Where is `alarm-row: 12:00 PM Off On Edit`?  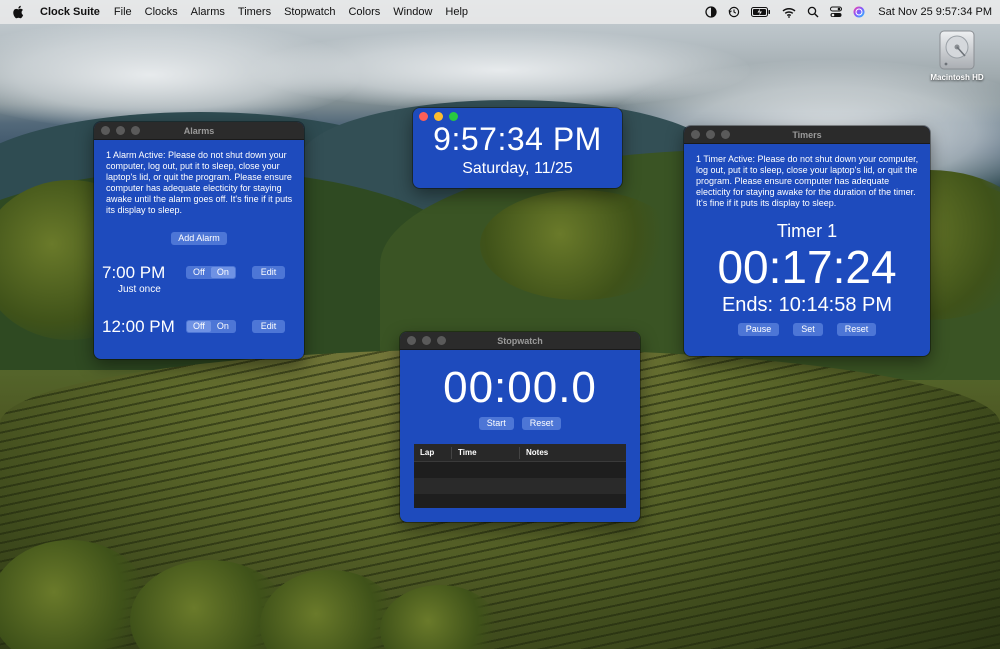
alarm-row: 12:00 PM Off On Edit is located at coordinates (198, 329).